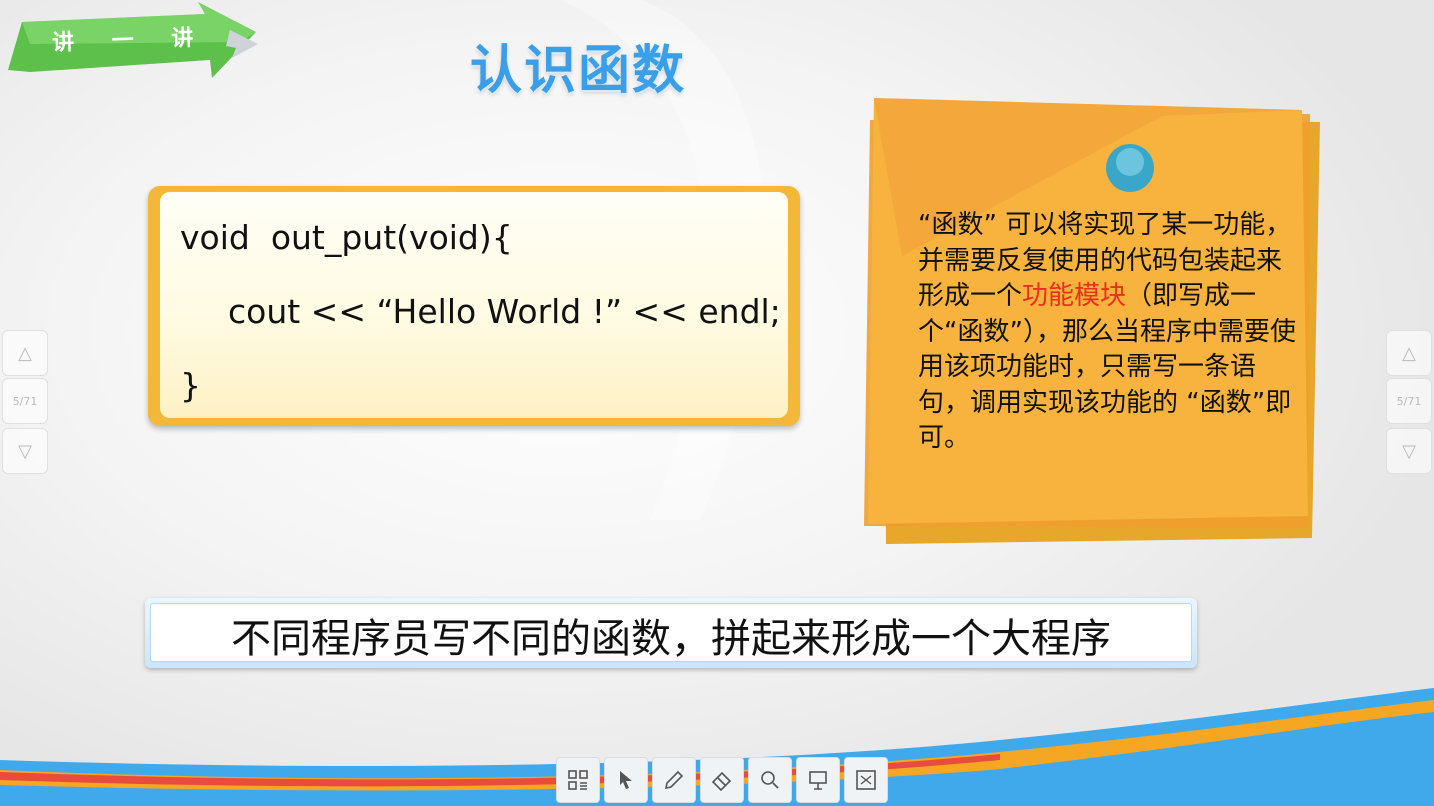  I want to click on code-line-1: void out_put(void){, so click(346, 237).